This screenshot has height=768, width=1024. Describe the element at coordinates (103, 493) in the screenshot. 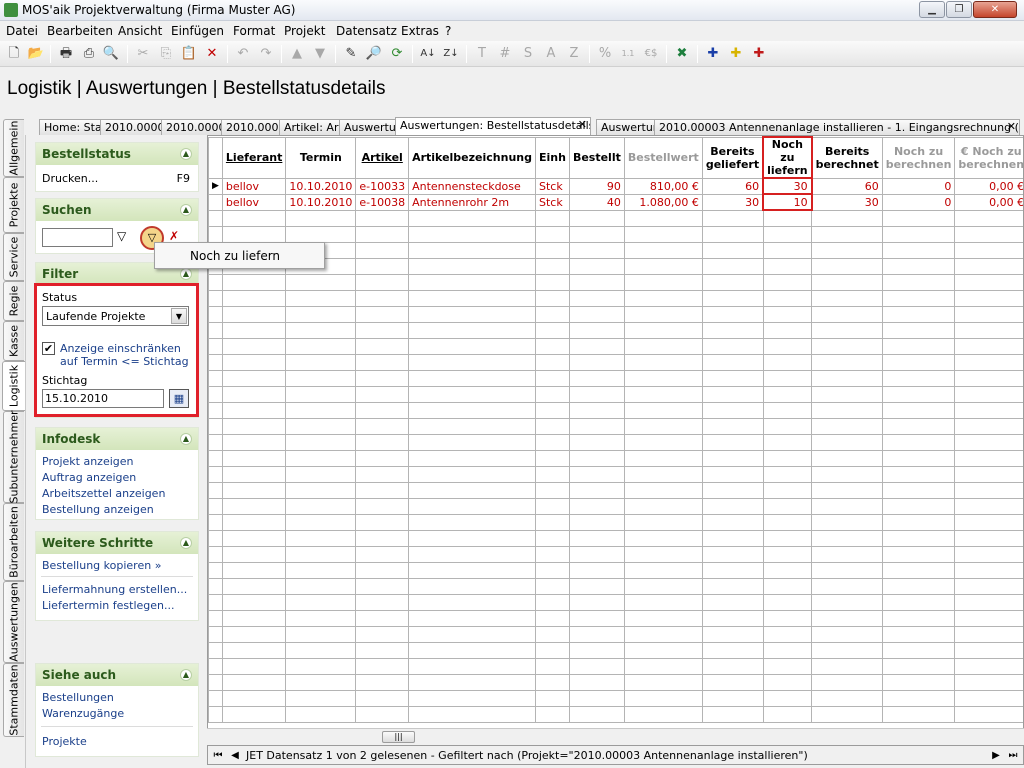

I see `link-arbeitszettel-anzeigen: Arbeitszettel anzeigen` at that location.